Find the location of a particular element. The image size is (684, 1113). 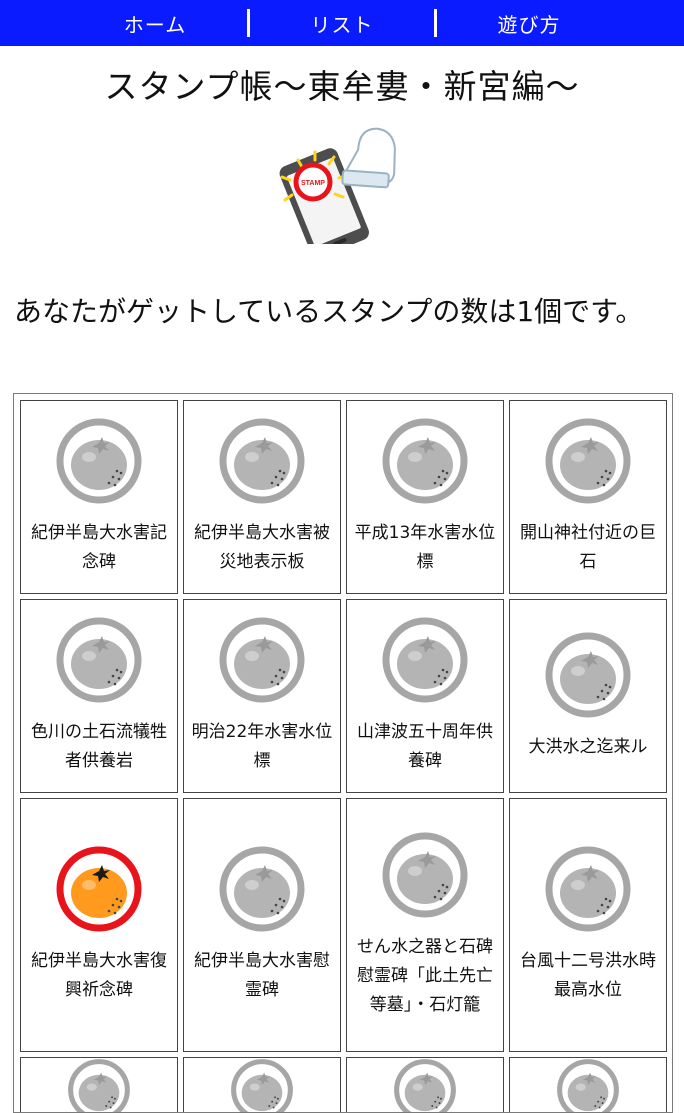

stamp-label: 平成13年水害水位標 is located at coordinates (425, 547).